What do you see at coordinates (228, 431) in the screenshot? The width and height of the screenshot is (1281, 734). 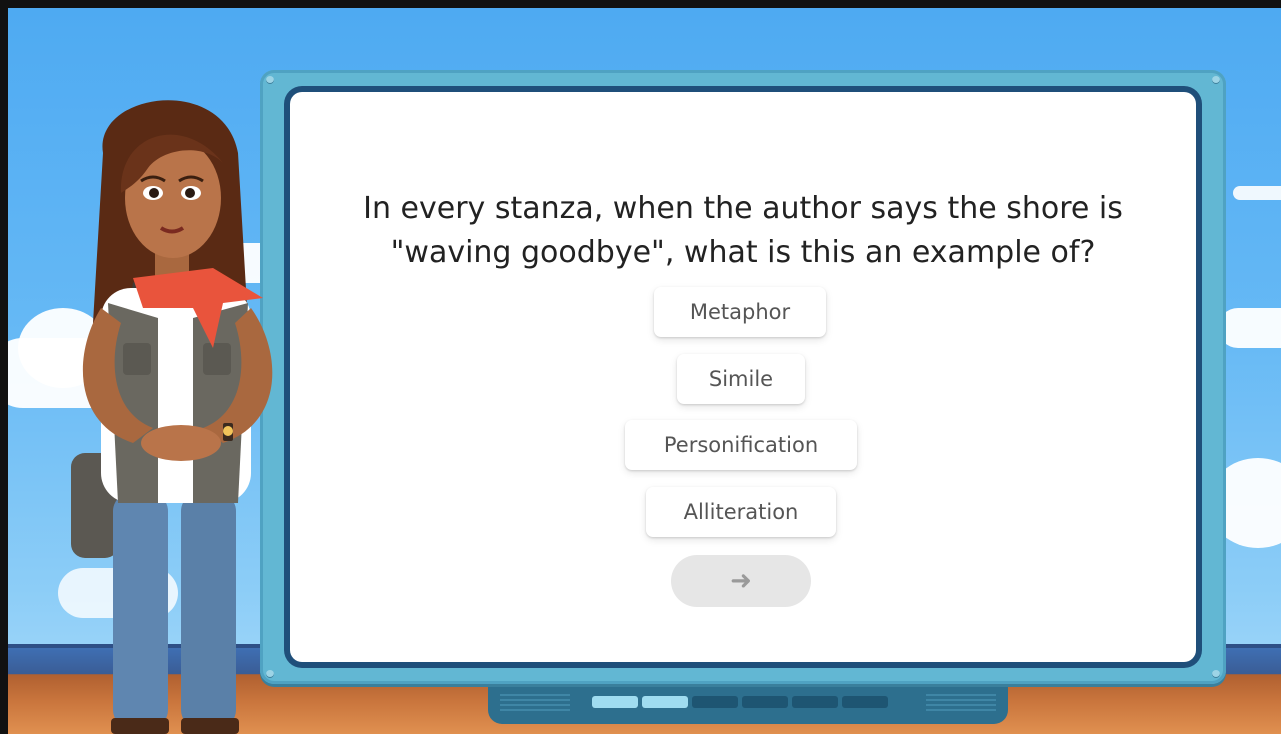 I see `watch-face` at bounding box center [228, 431].